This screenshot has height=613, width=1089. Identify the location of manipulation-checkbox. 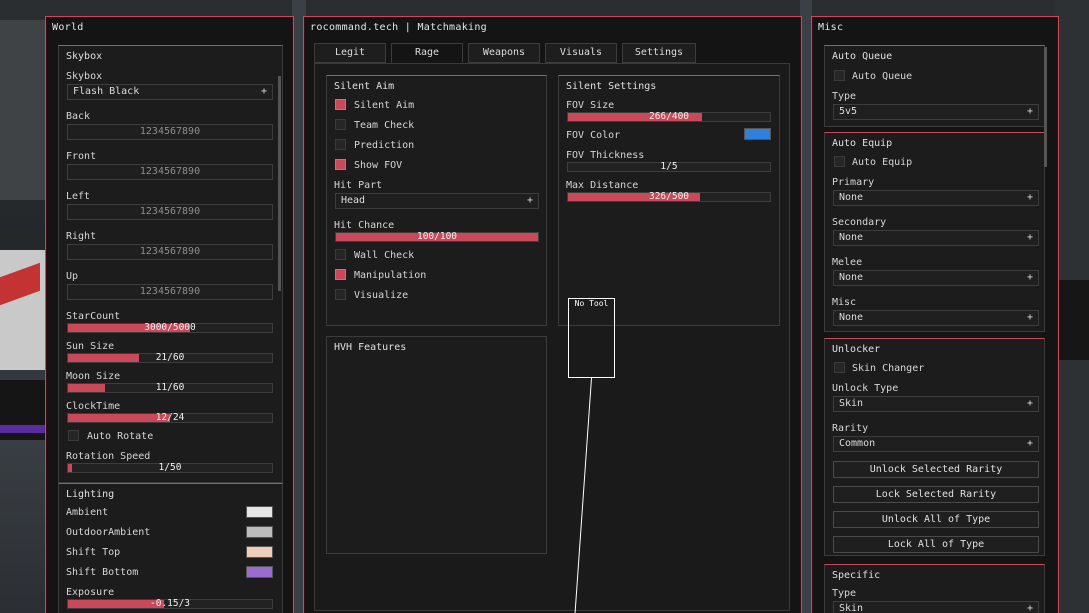
(340, 274).